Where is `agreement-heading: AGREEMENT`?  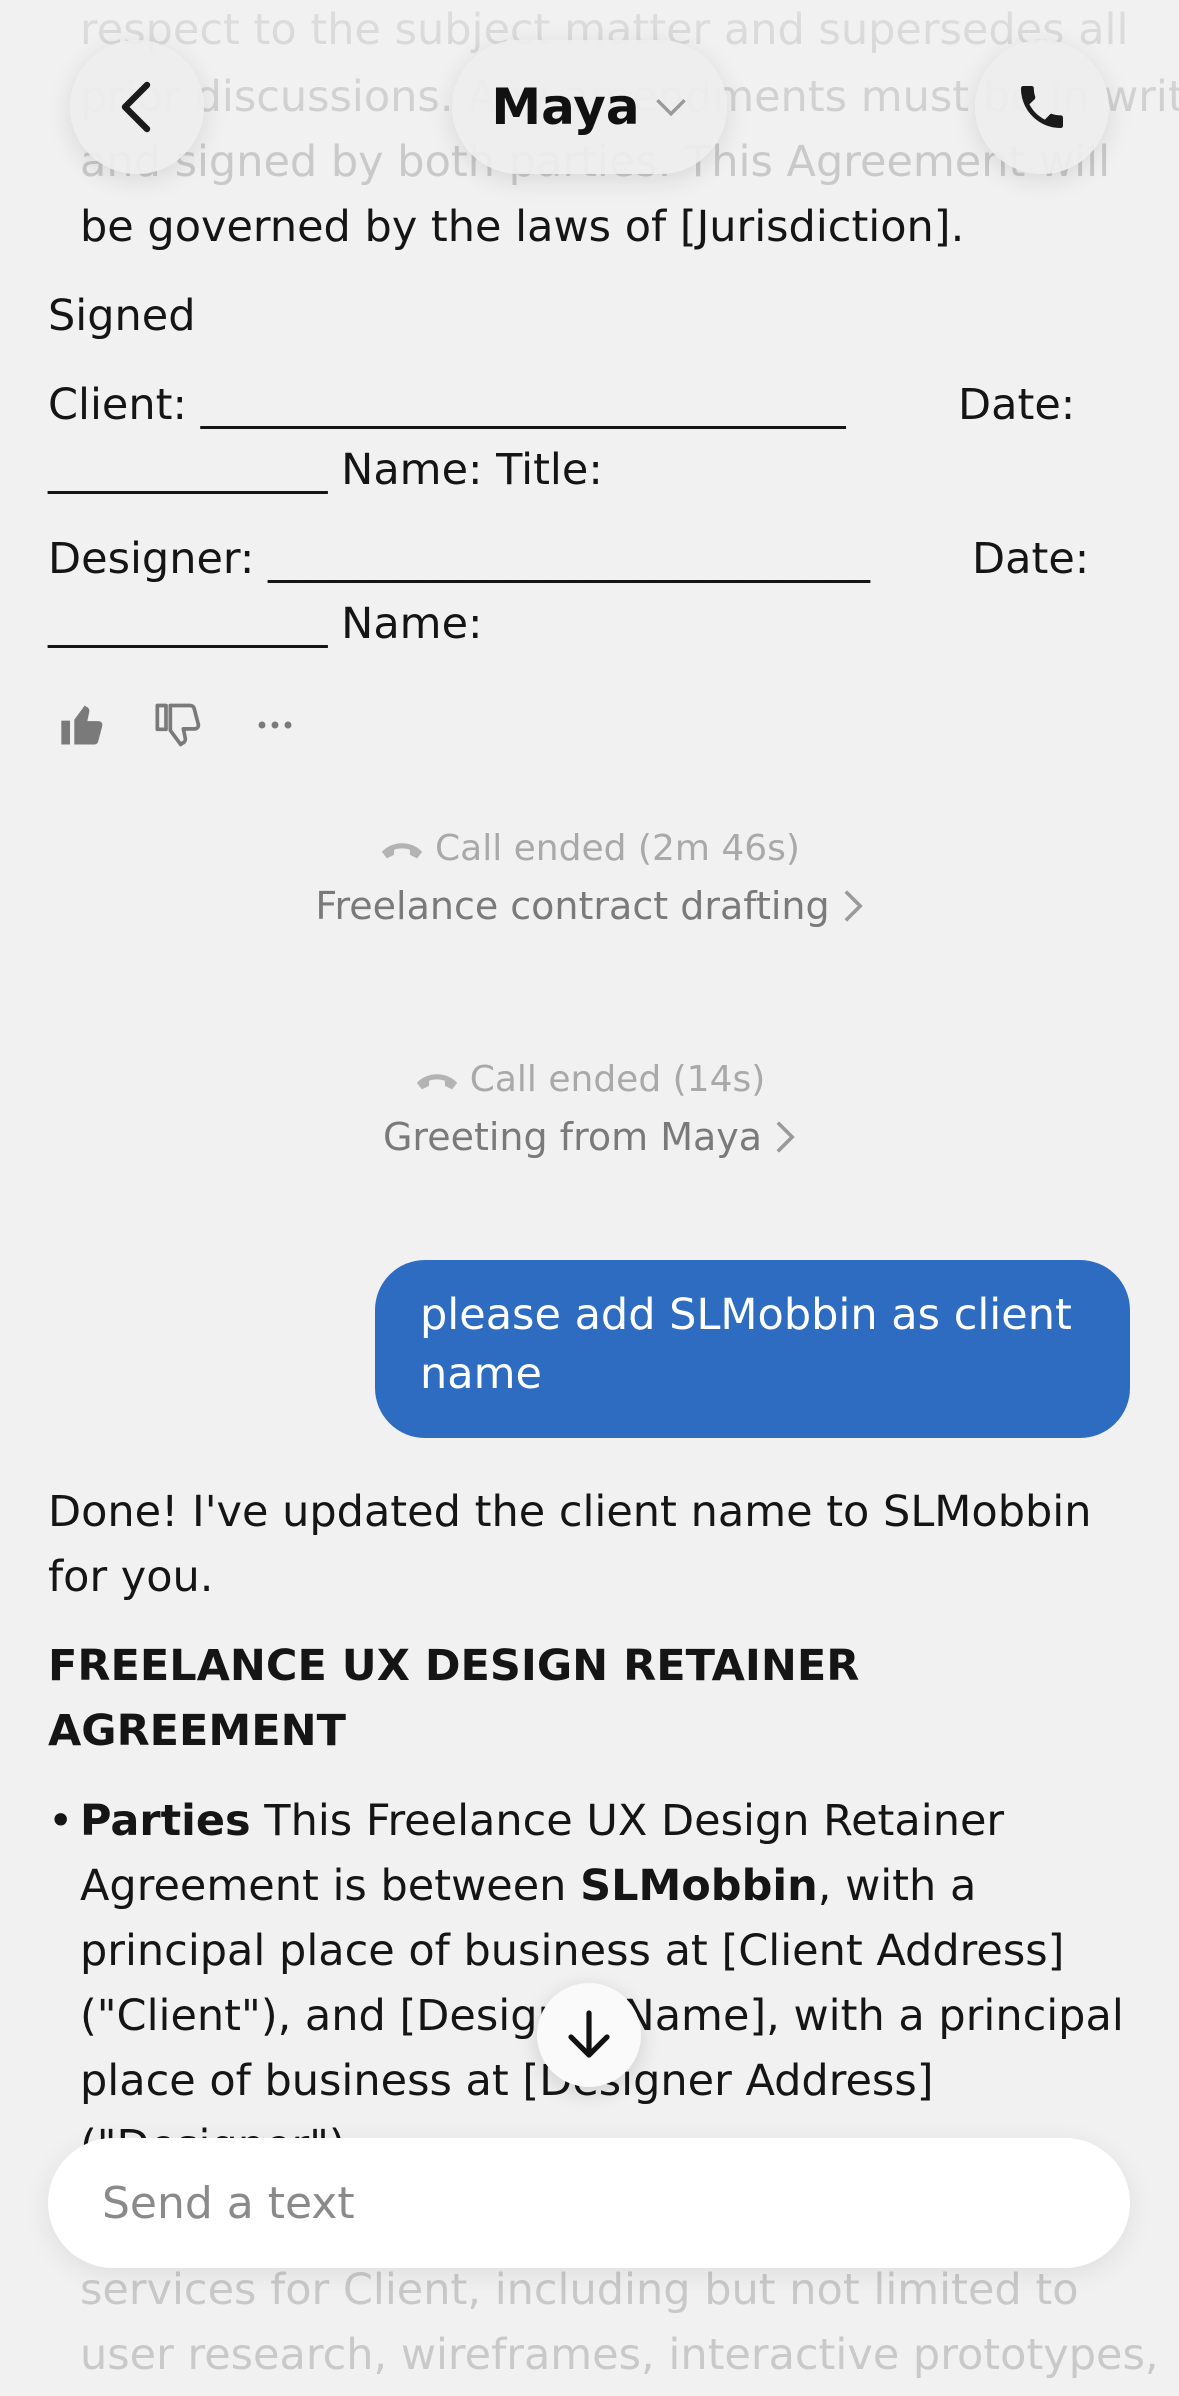 agreement-heading: AGREEMENT is located at coordinates (197, 1731).